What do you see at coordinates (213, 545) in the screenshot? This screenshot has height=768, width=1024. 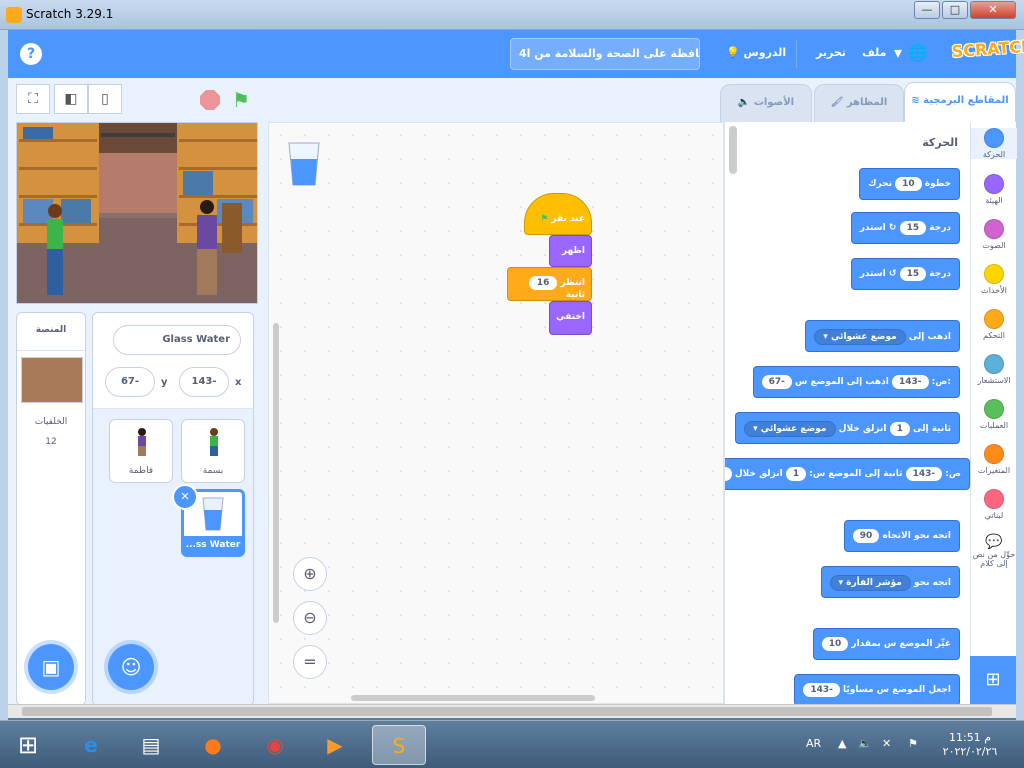 I see `sprite-name: ...ss Water` at bounding box center [213, 545].